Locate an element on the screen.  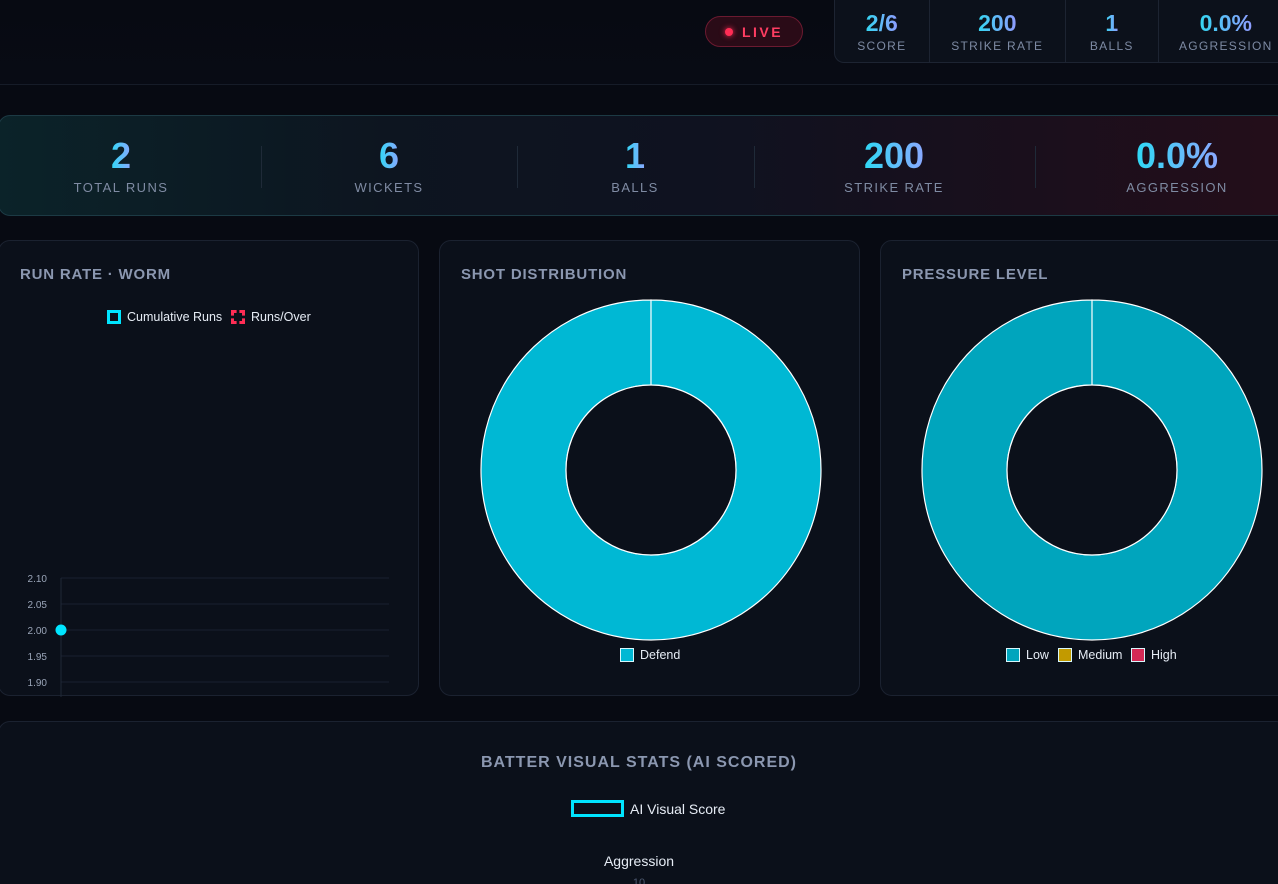
live-label: LIVE is located at coordinates (762, 31).